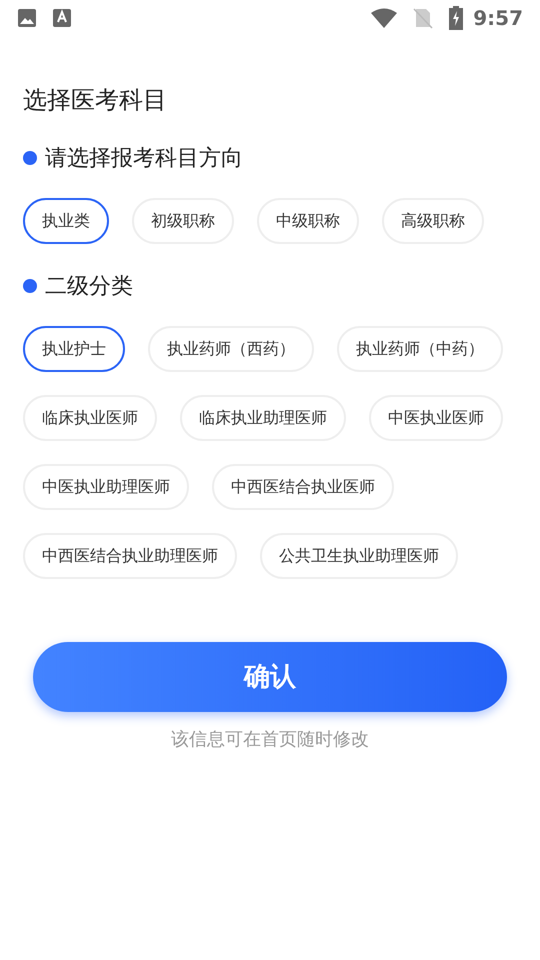 The image size is (540, 960). Describe the element at coordinates (62, 18) in the screenshot. I see `font-icon` at that location.